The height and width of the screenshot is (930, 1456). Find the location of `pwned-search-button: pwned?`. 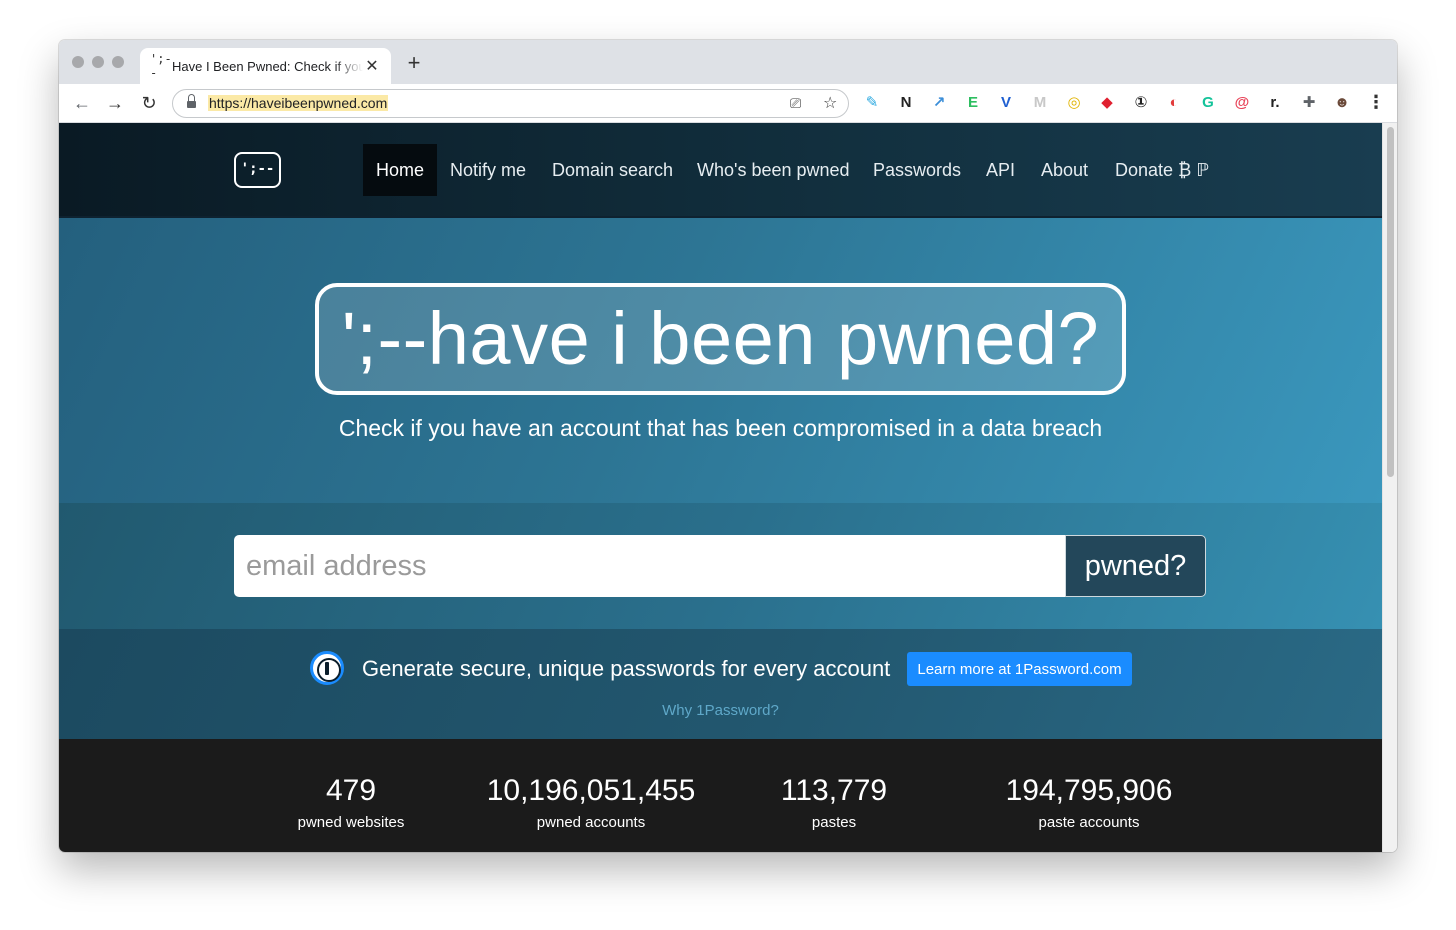

pwned-search-button: pwned? is located at coordinates (1135, 566).